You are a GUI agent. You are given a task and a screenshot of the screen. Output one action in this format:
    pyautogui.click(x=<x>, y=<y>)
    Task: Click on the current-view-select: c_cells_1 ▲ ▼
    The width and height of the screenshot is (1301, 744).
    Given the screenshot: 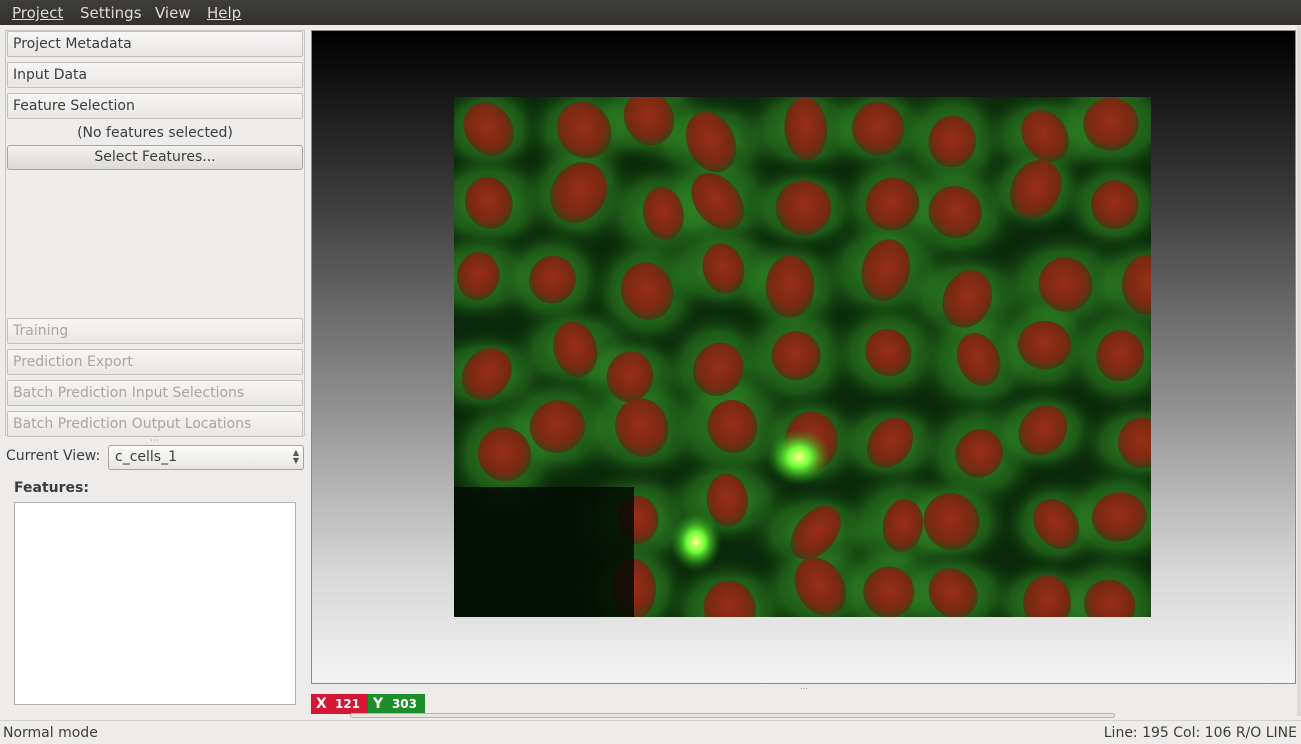 What is the action you would take?
    pyautogui.click(x=206, y=457)
    